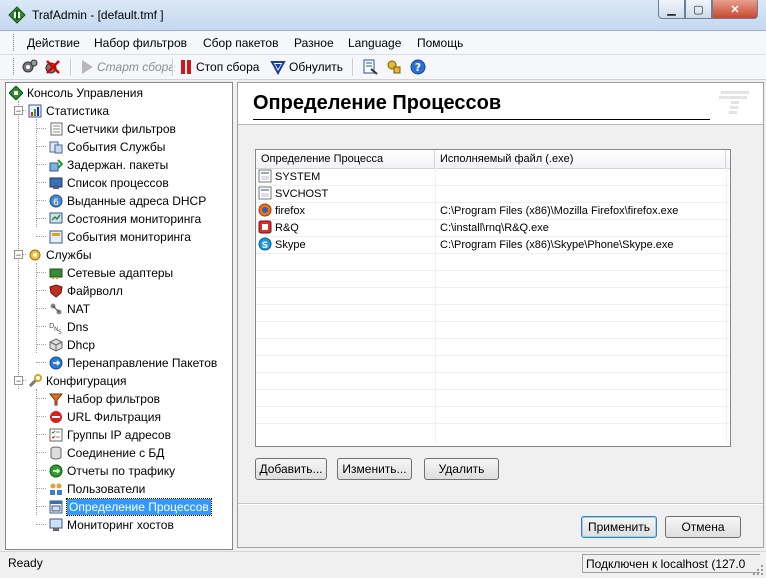  I want to click on settings-button, so click(371, 67).